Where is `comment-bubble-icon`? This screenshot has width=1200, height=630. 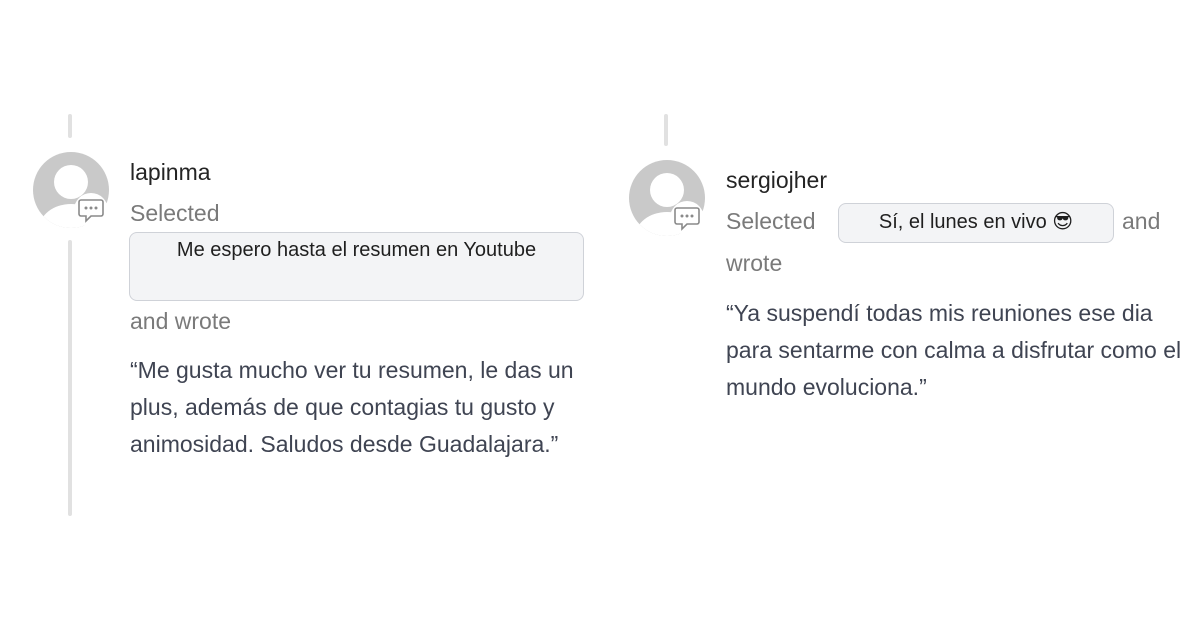 comment-bubble-icon is located at coordinates (687, 218).